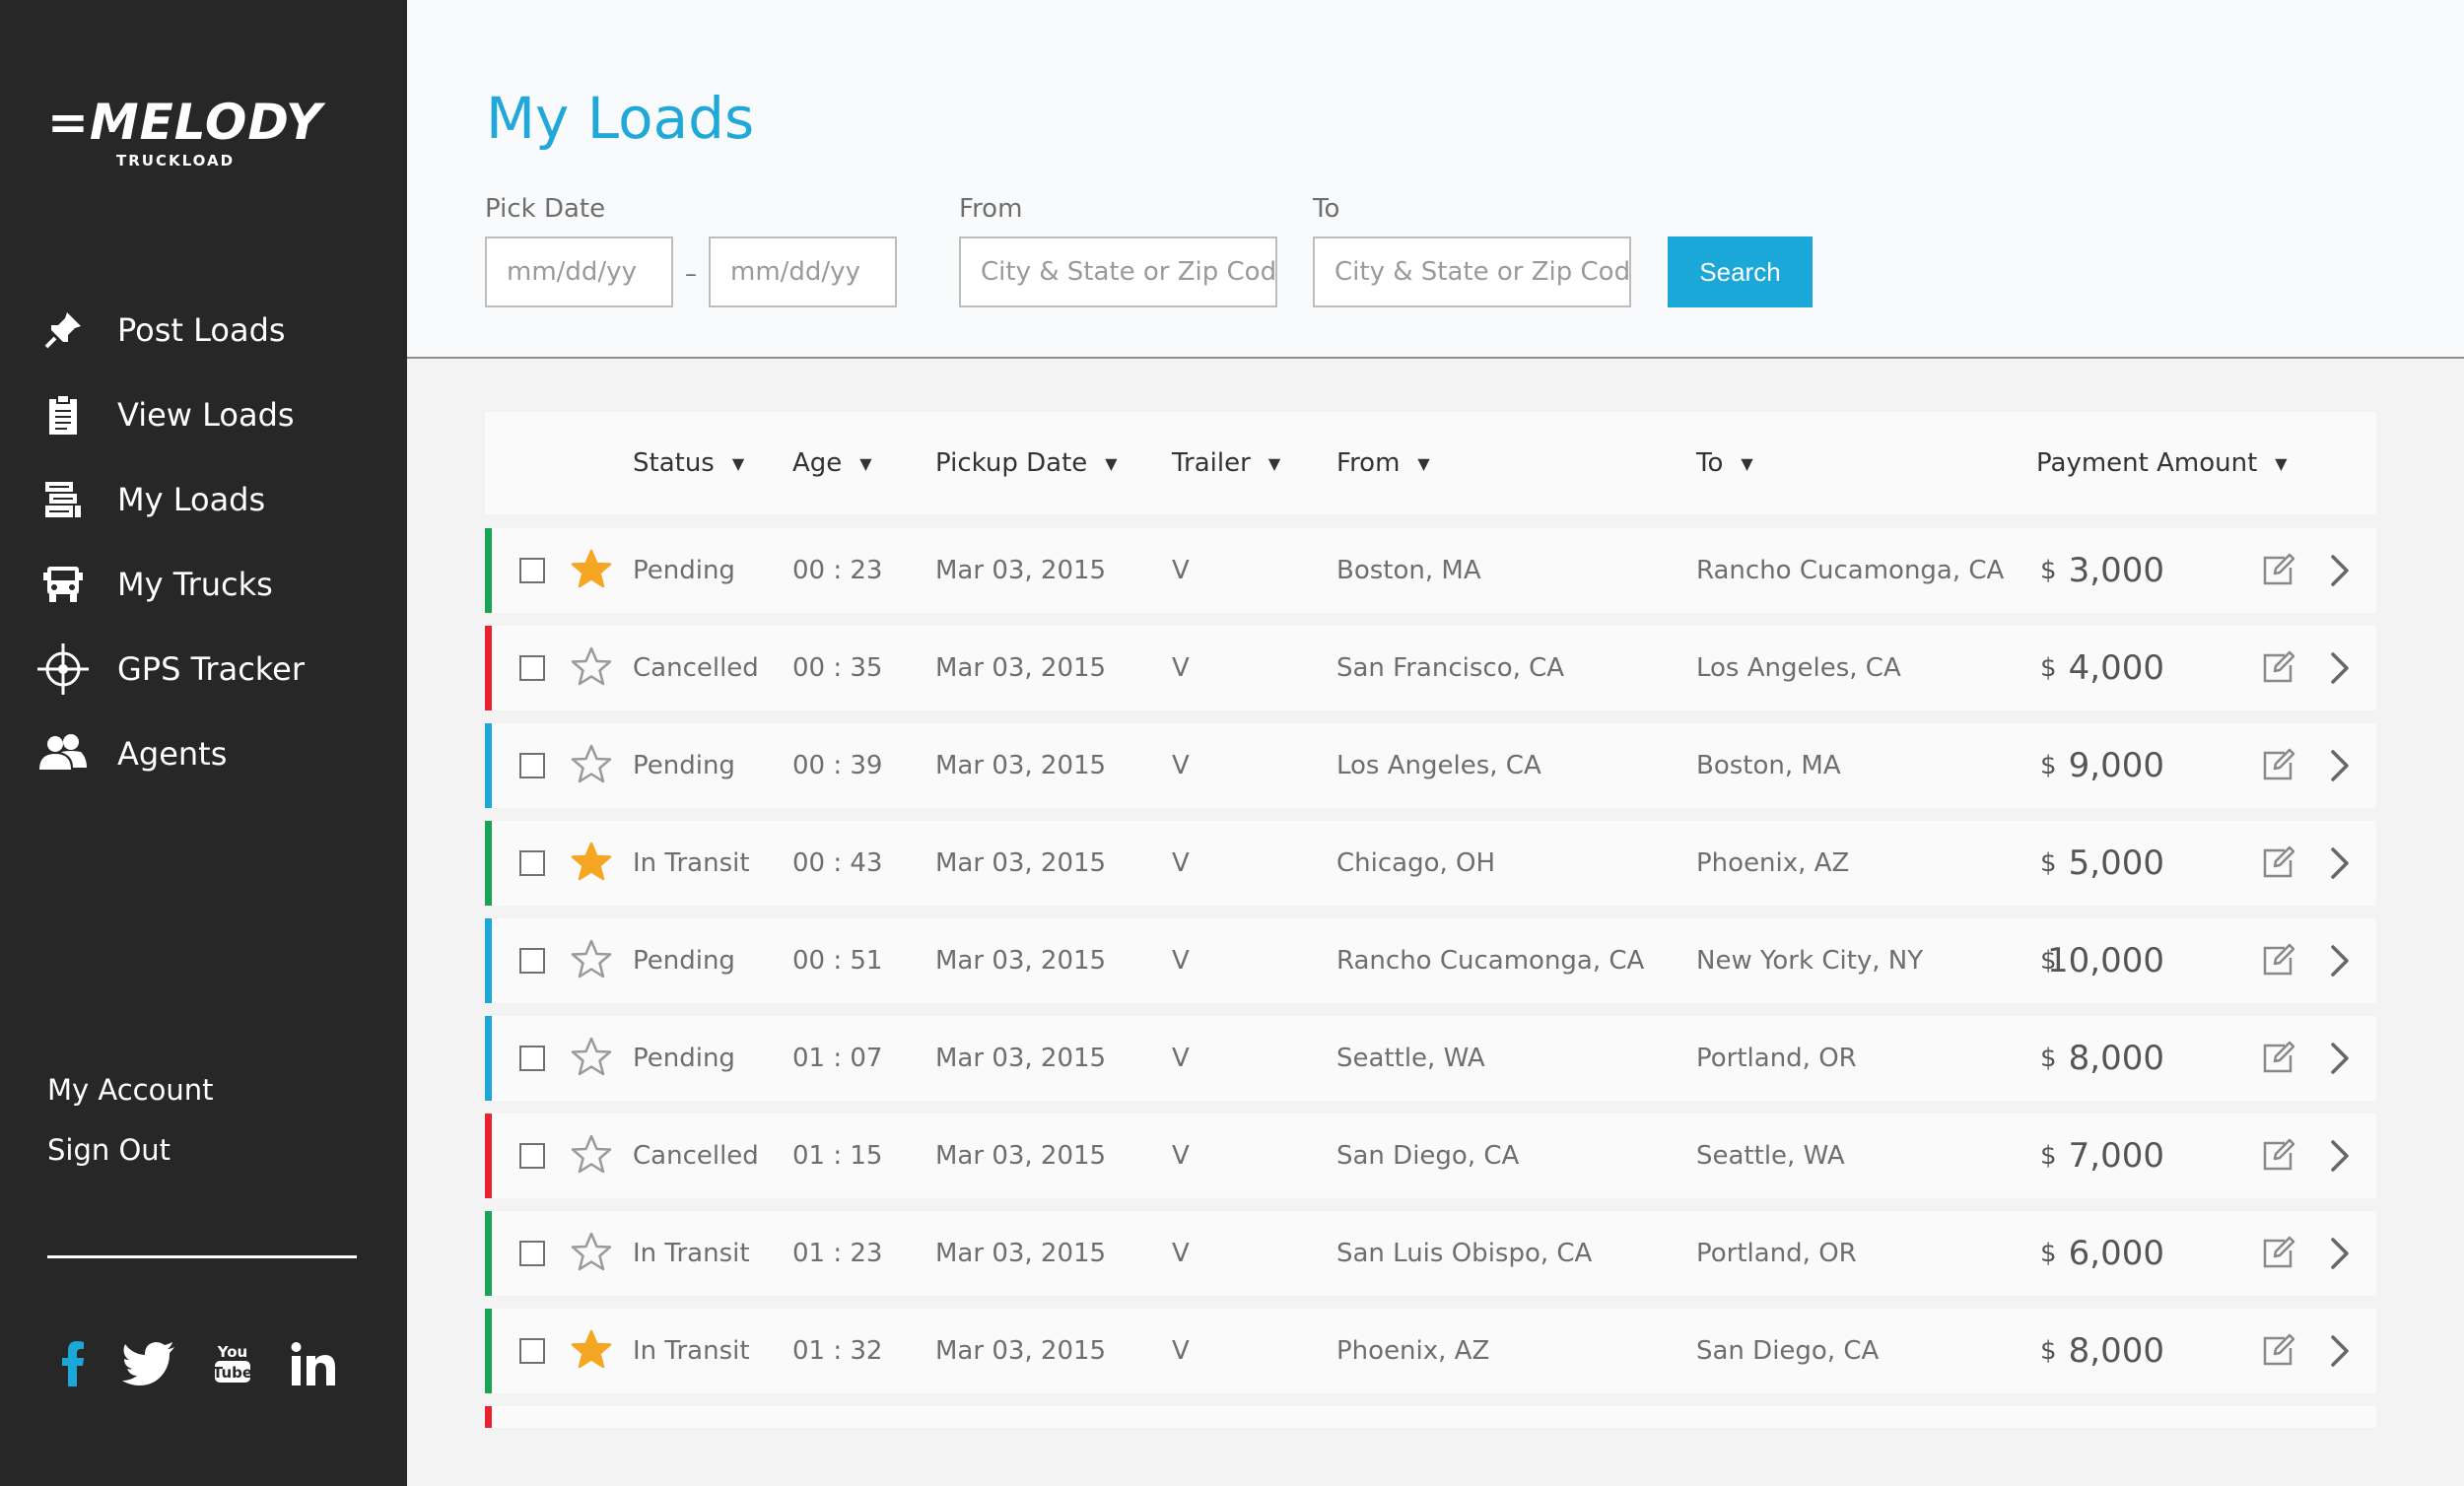  What do you see at coordinates (837, 961) in the screenshot?
I see `age-cell: 00 : 51` at bounding box center [837, 961].